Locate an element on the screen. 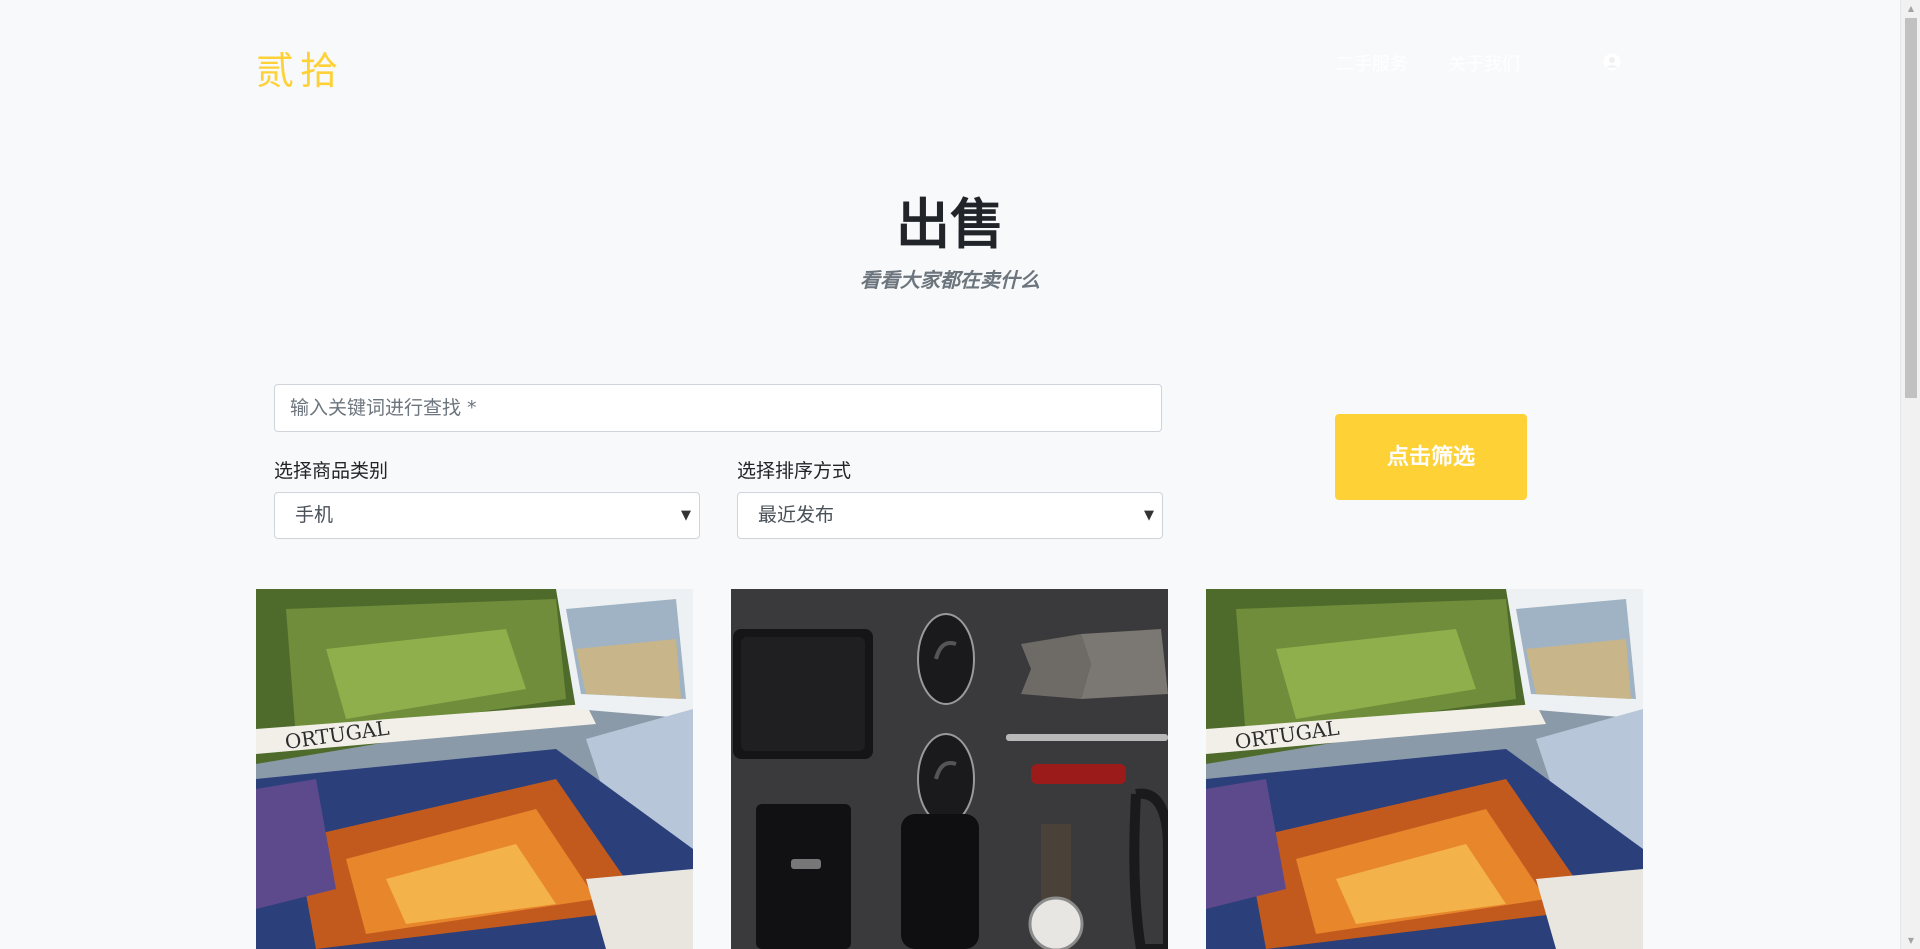  scroll-up-icon: ▲ is located at coordinates (1910, 8).